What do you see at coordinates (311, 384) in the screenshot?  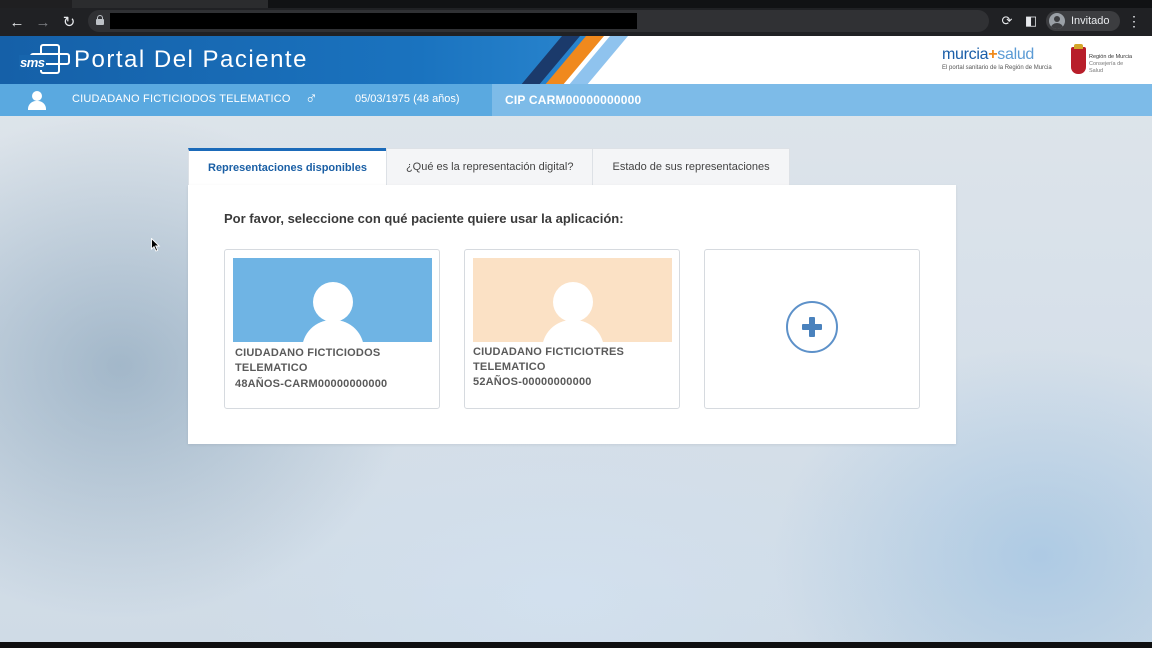 I see `patient-card-age-id: 48AÑOS-CARM00000000000` at bounding box center [311, 384].